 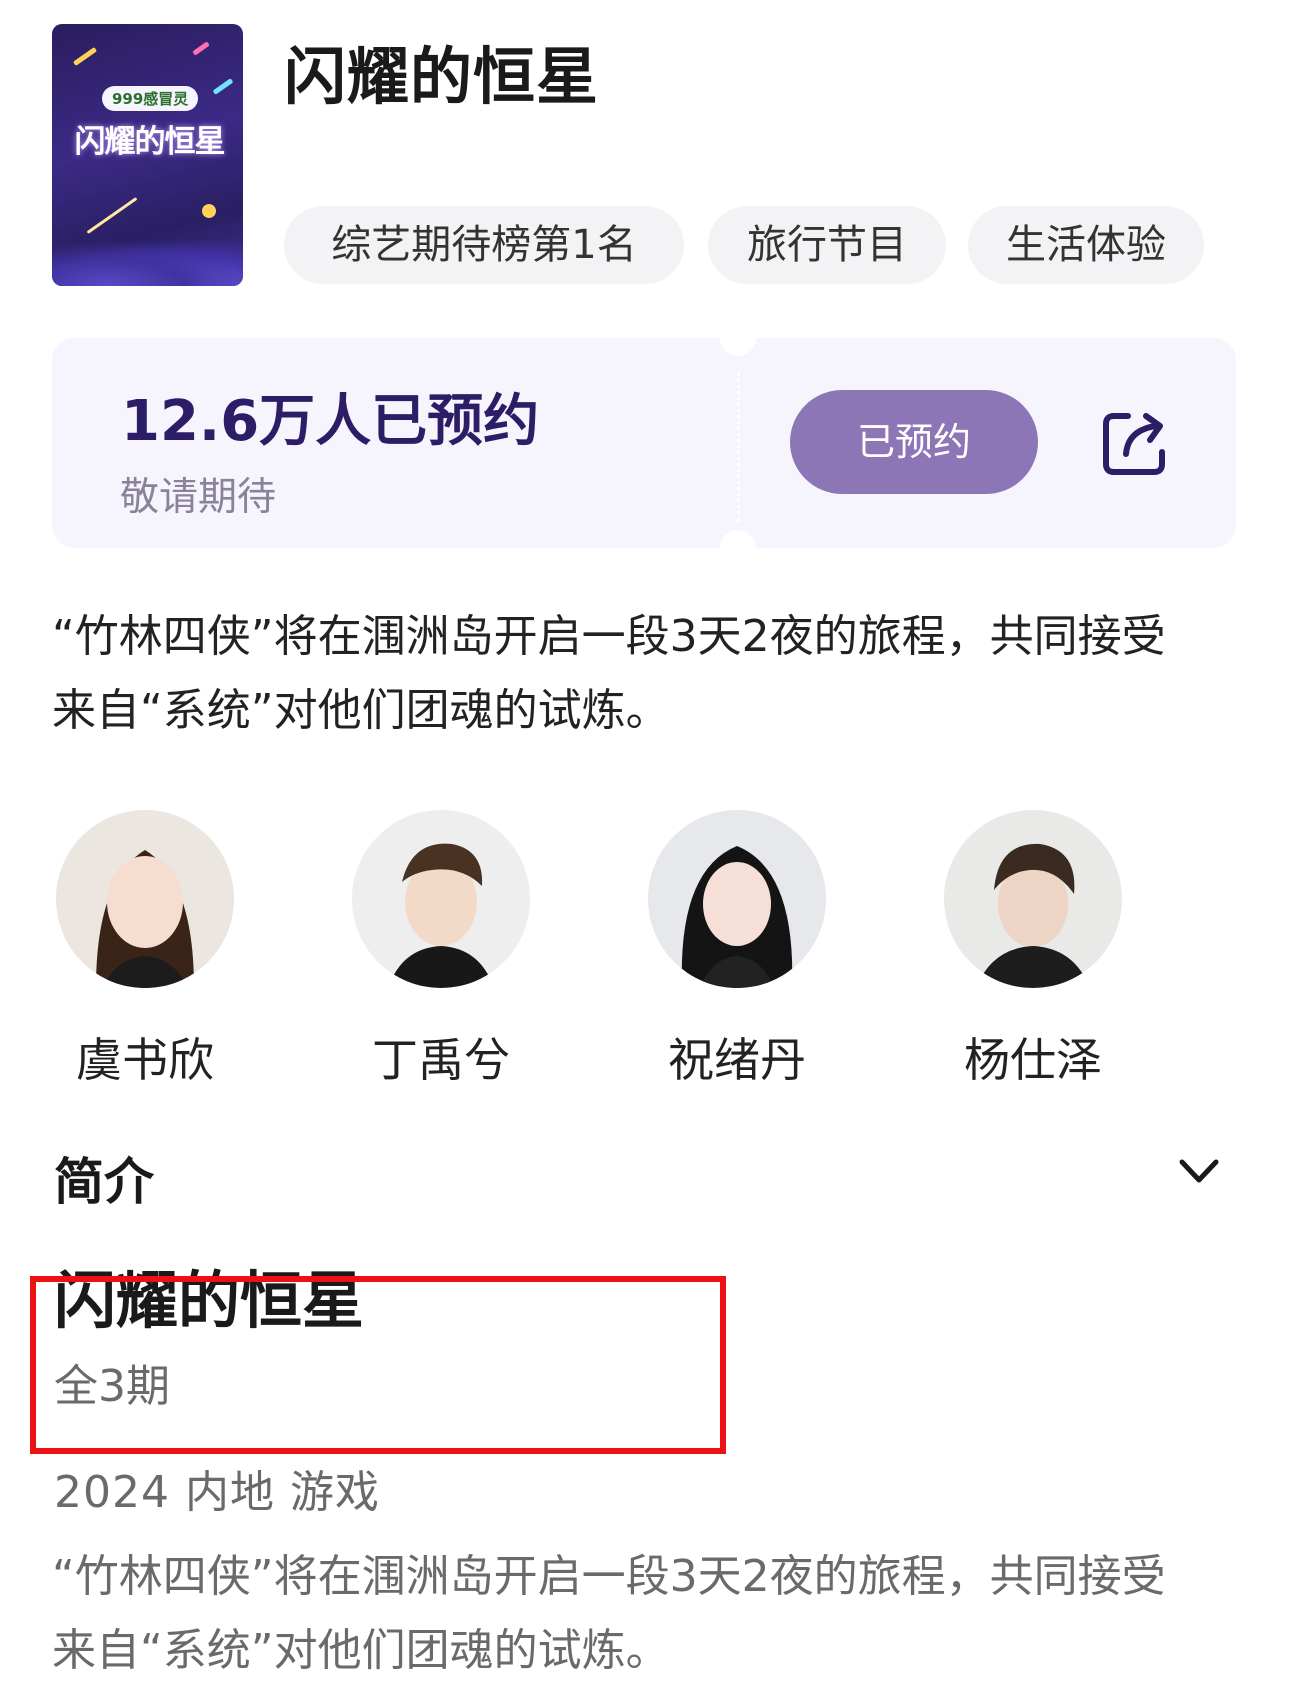 I want to click on show-poster: 999感冒灵 闪耀的恒星, so click(x=147, y=155).